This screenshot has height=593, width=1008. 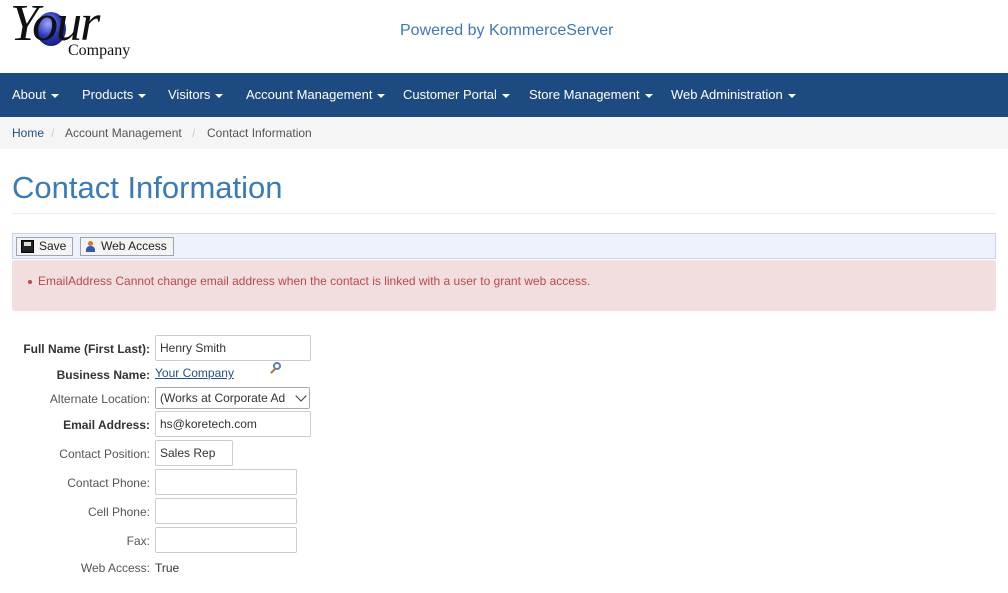 I want to click on search-icon, so click(x=276, y=368).